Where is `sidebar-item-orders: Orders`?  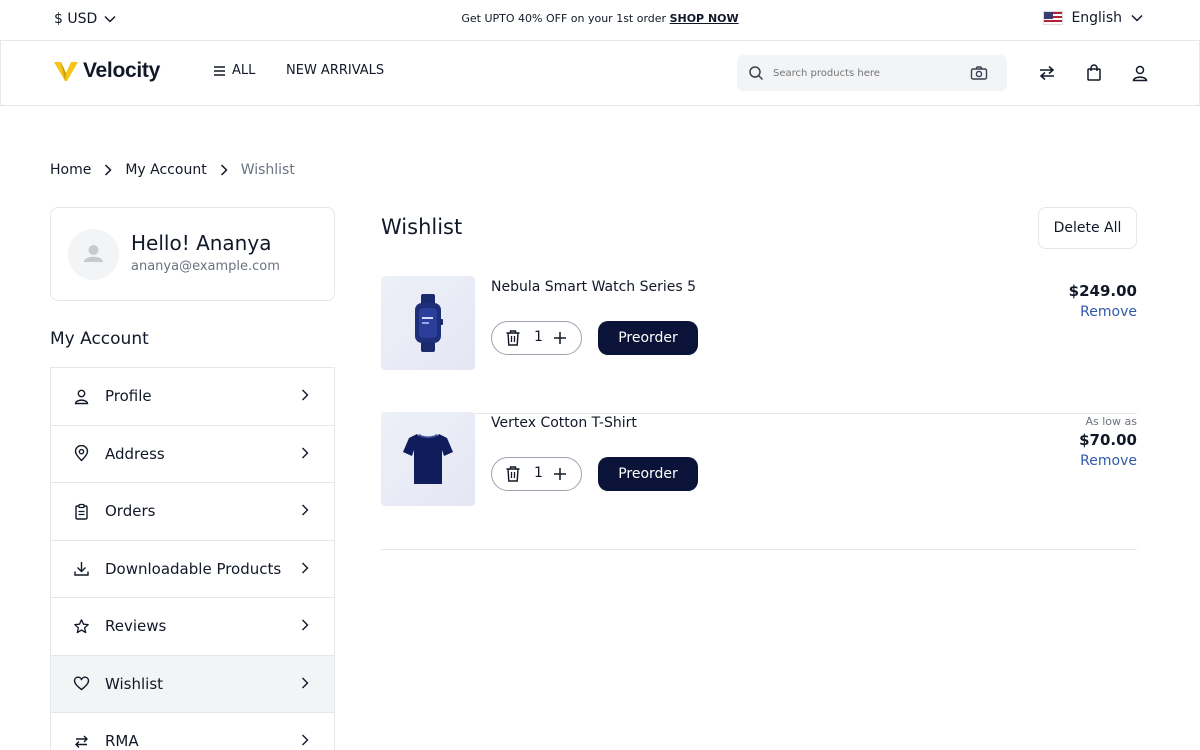 sidebar-item-orders: Orders is located at coordinates (192, 512).